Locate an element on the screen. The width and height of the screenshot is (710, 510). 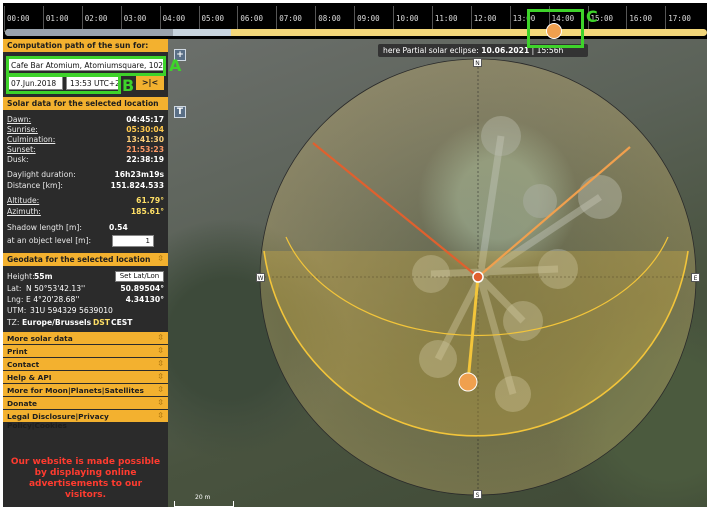
culmination-value: 13:41:30 is located at coordinates (145, 139).